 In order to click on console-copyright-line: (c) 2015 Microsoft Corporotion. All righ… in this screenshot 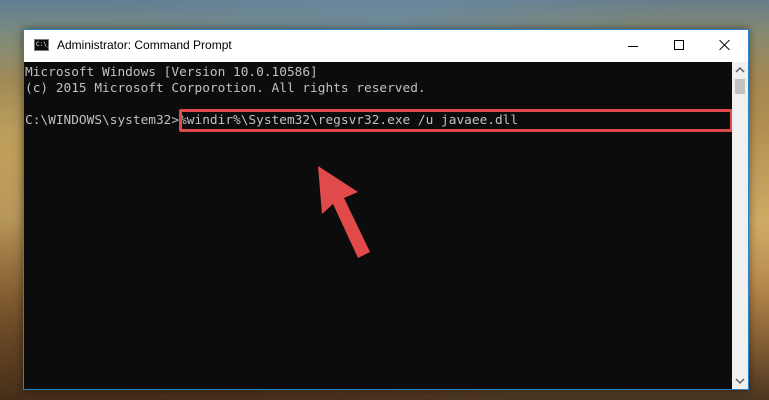, I will do `click(225, 88)`.